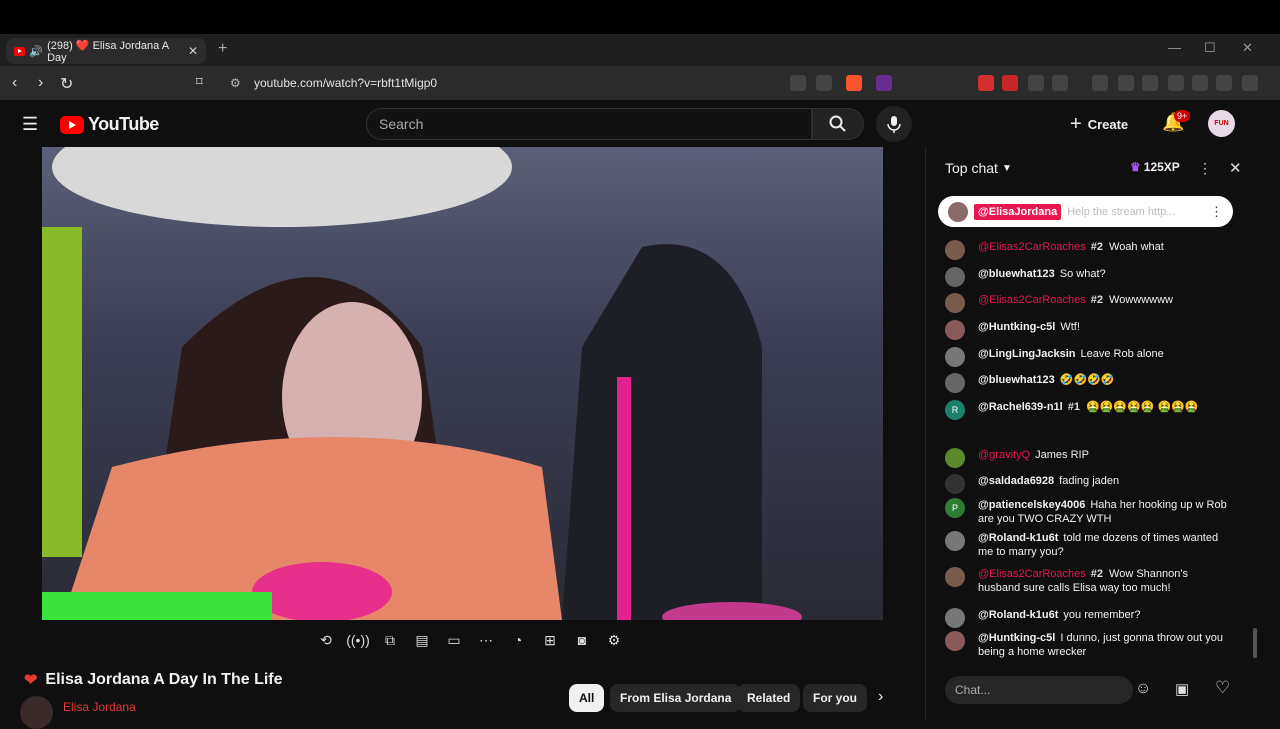 This screenshot has height=729, width=1280. I want to click on chip-for-you: For you, so click(835, 698).